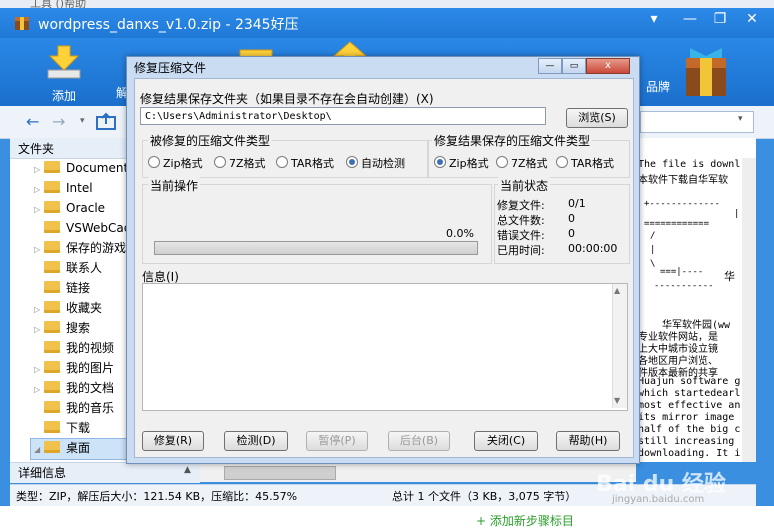 The image size is (774, 529). I want to click on comment-scrollbar, so click(749, 310).